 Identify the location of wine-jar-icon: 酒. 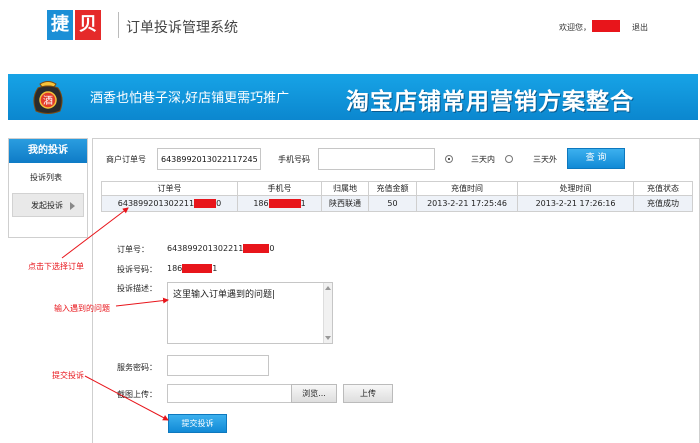
(48, 97).